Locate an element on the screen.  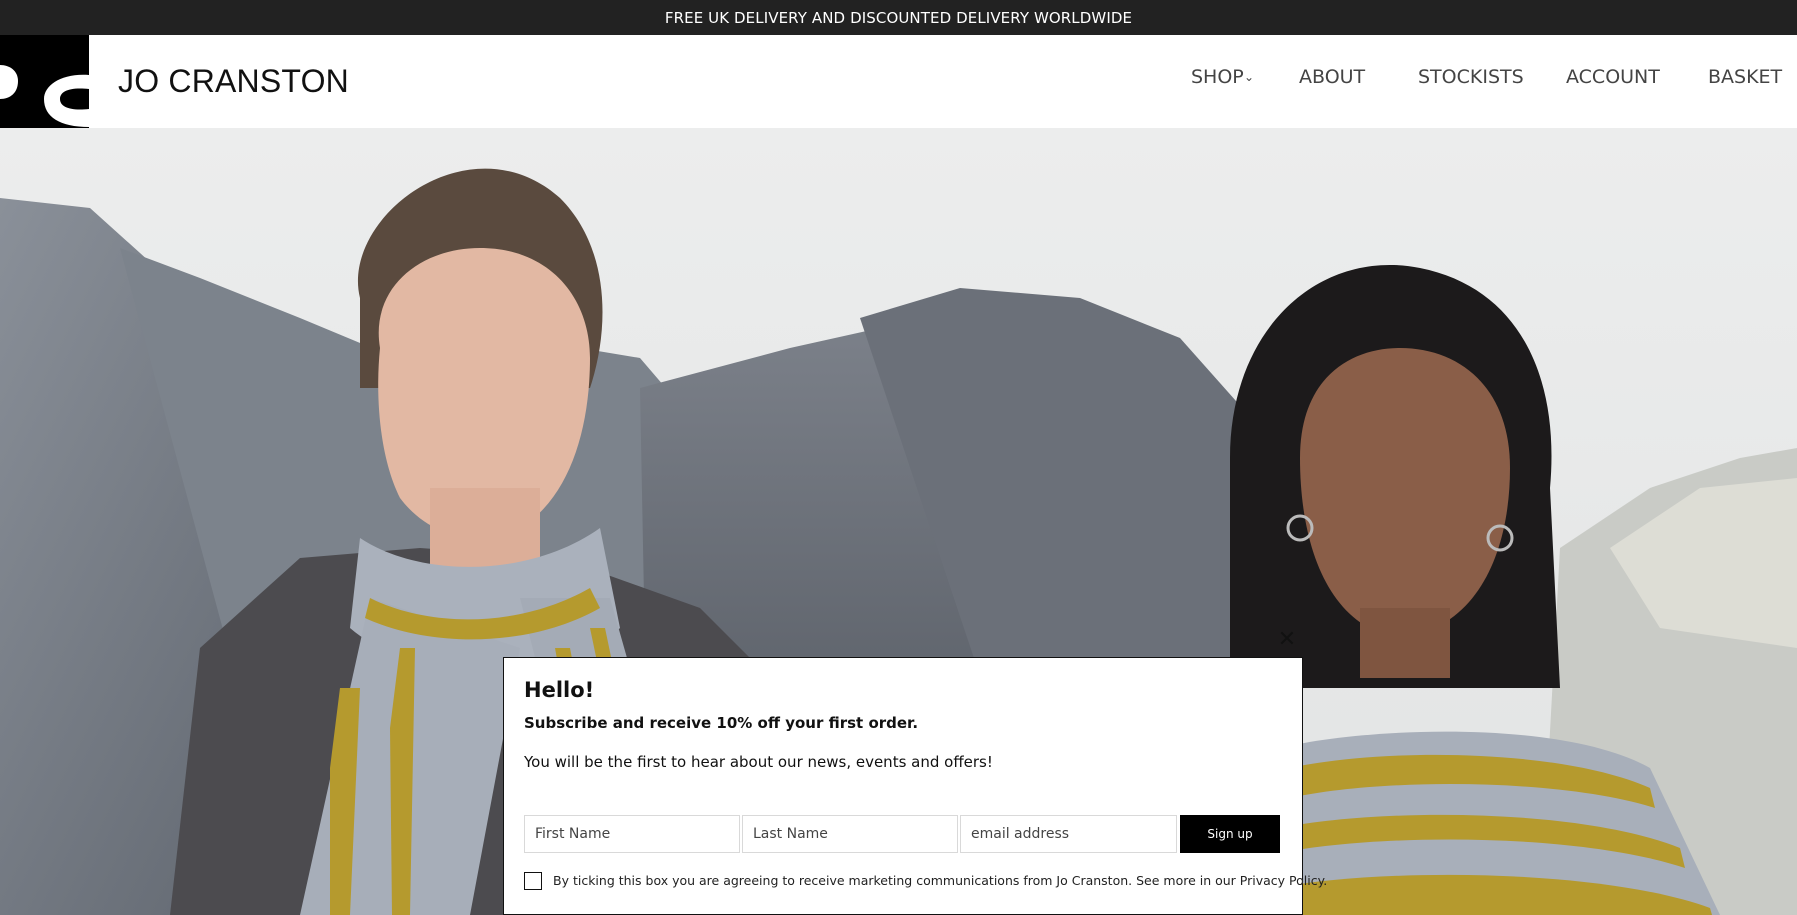
nav-basket: BASKET is located at coordinates (1745, 77).